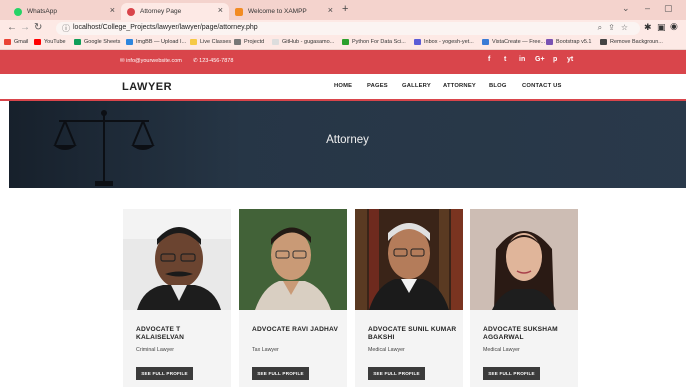  I want to click on bootstrap-icon, so click(549, 42).